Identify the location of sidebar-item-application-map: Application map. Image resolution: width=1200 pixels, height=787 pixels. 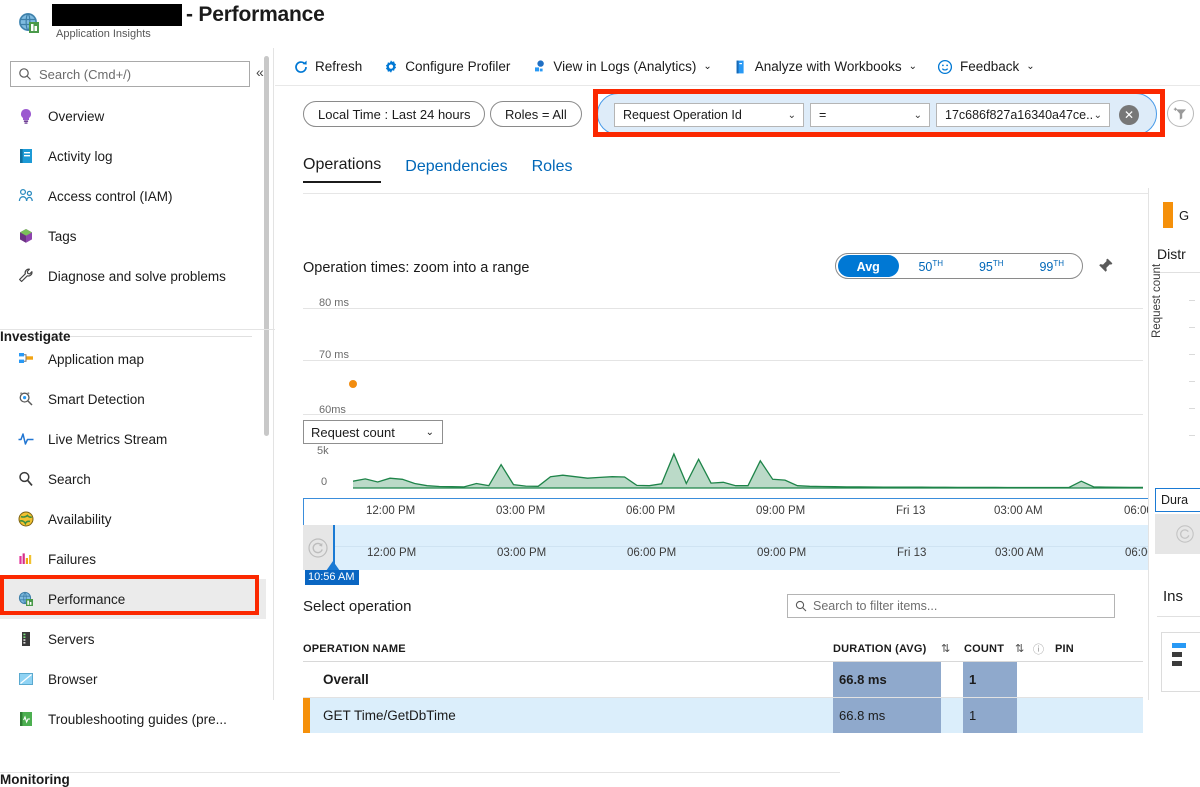
(133, 359).